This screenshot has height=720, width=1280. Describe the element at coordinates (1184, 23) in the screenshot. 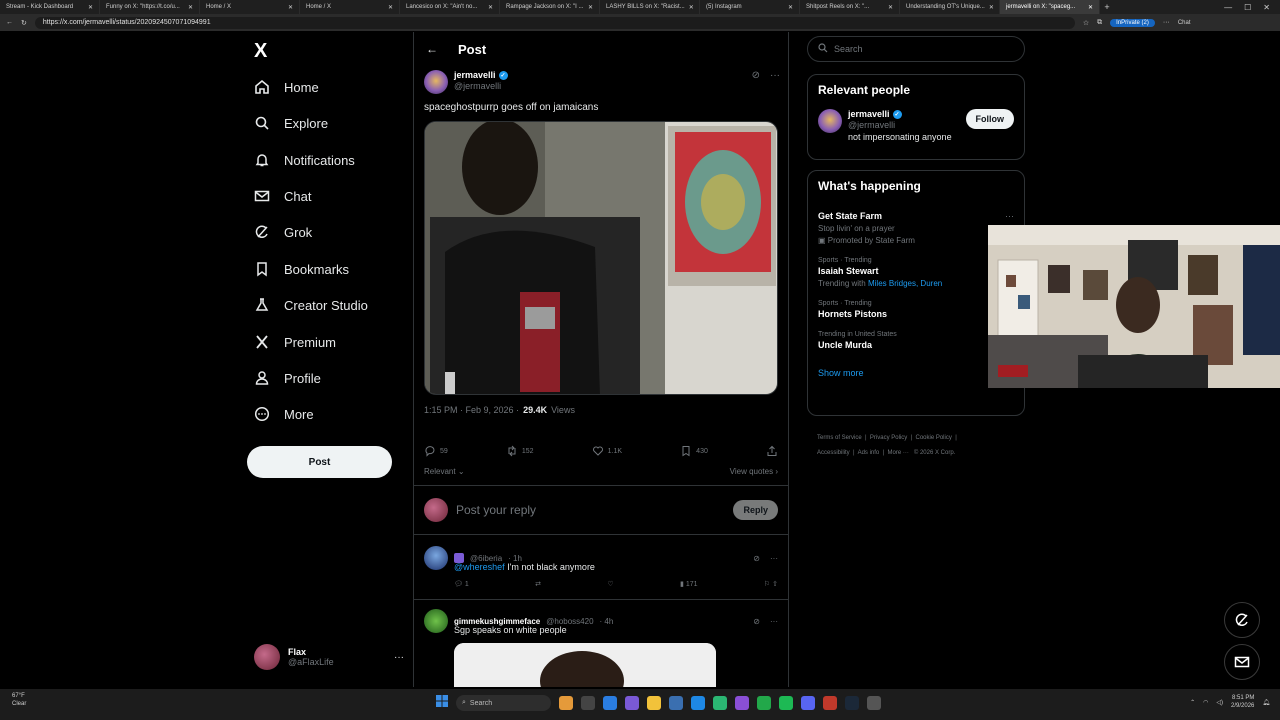

I see `copilot-chat-button: Chat` at that location.